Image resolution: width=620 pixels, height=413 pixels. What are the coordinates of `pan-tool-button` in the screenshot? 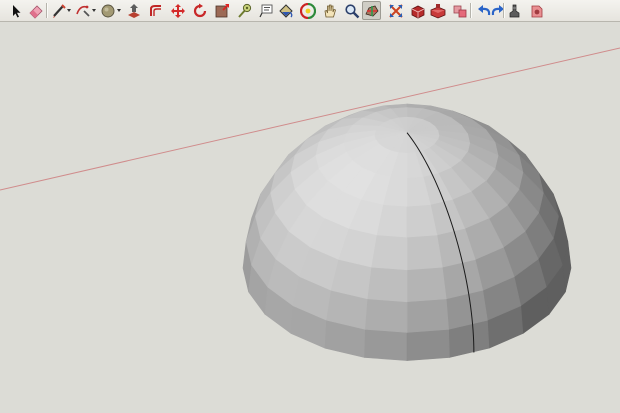 It's located at (329, 10).